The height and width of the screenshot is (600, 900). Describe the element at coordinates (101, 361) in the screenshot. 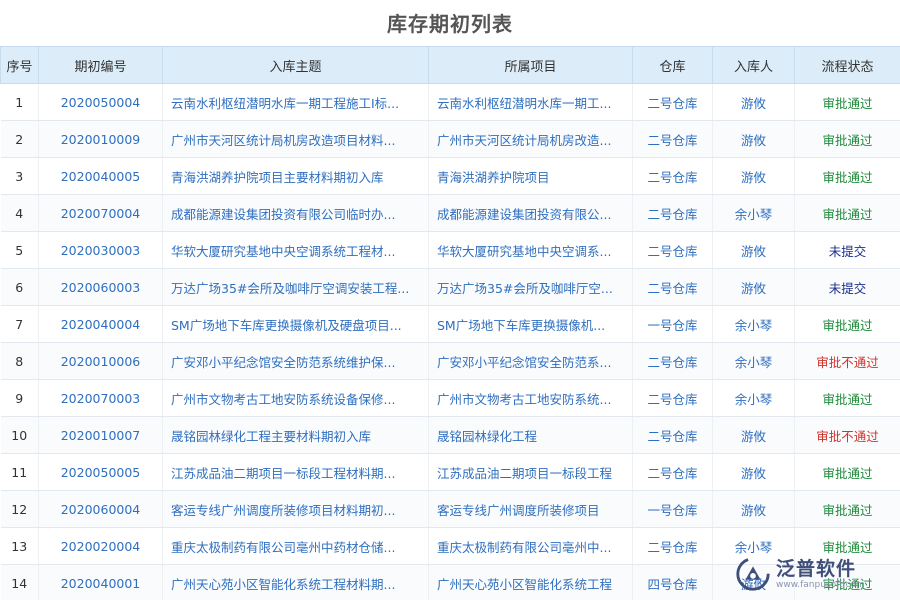

I see `row-code-link: 2020010006` at that location.